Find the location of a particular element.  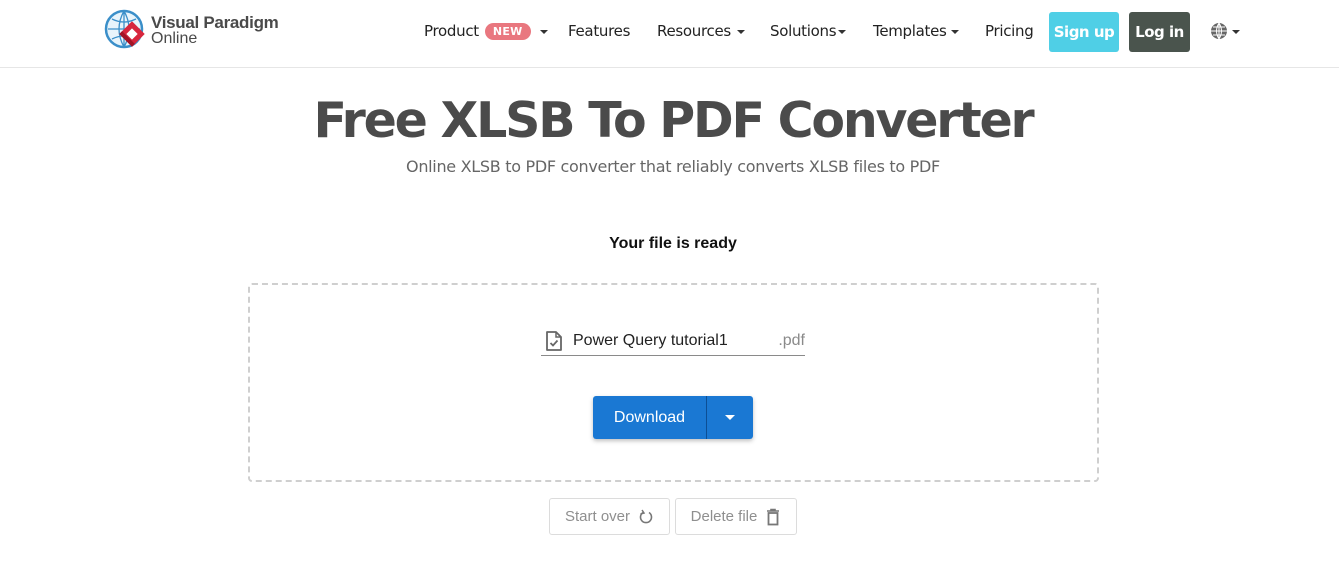

nav-features-label: Features is located at coordinates (599, 31).